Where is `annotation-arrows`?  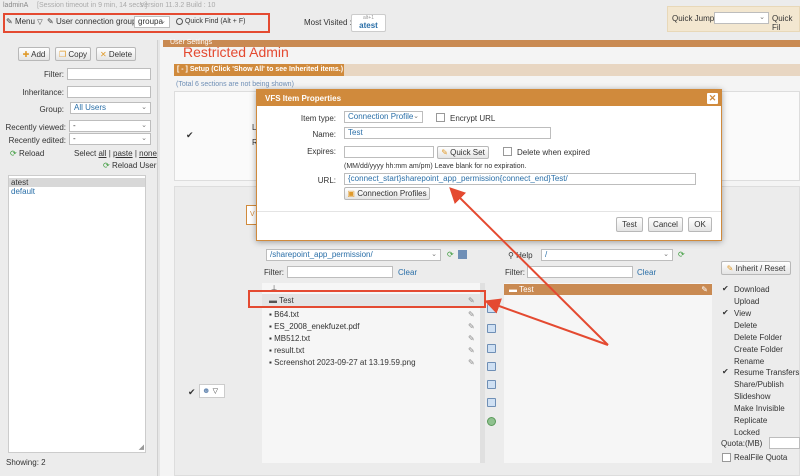
annotation-arrows is located at coordinates (529, 266).